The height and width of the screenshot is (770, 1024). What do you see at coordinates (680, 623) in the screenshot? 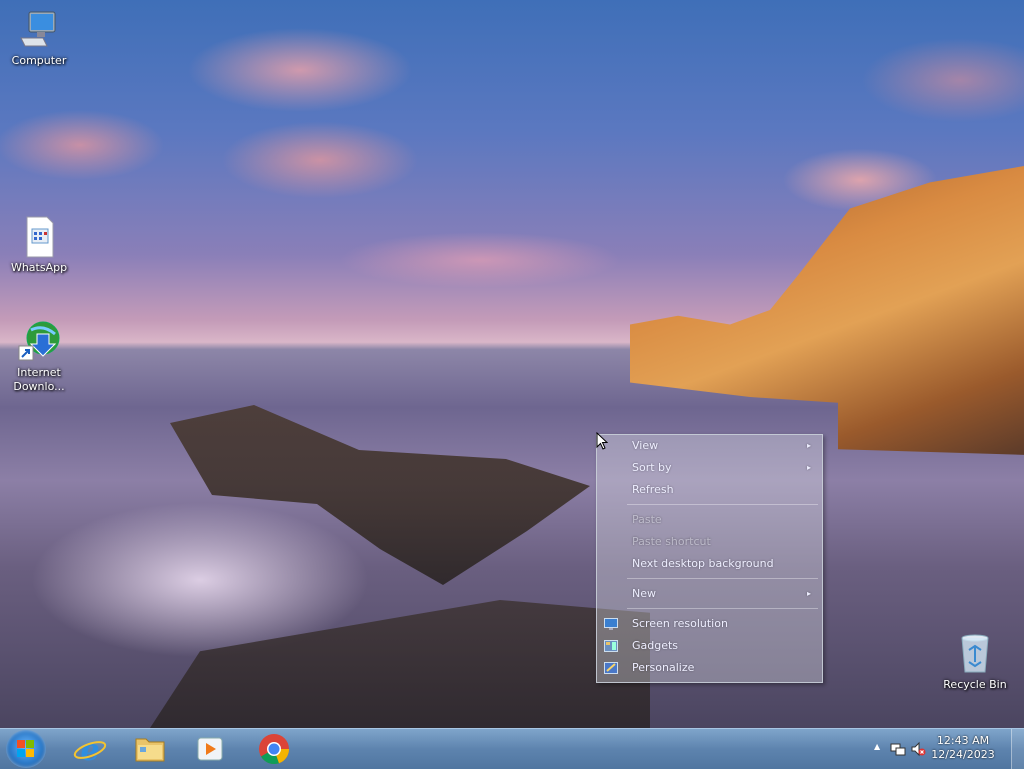
I see `menu-item-label: Screen resolution` at bounding box center [680, 623].